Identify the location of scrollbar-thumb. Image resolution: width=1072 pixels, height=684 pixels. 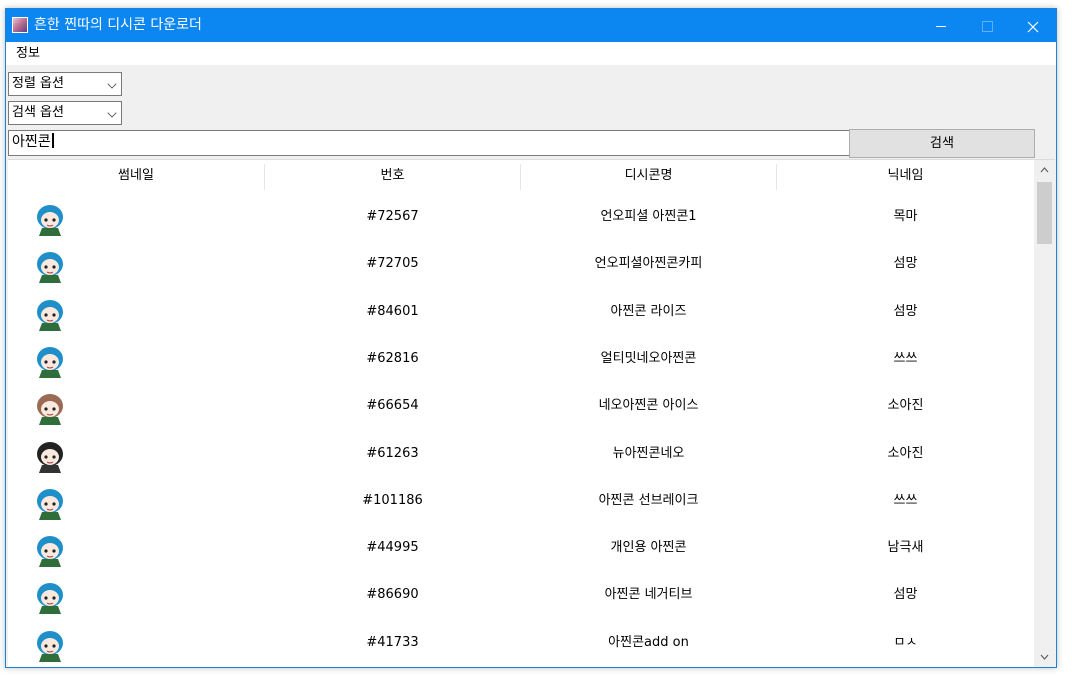
(1044, 213).